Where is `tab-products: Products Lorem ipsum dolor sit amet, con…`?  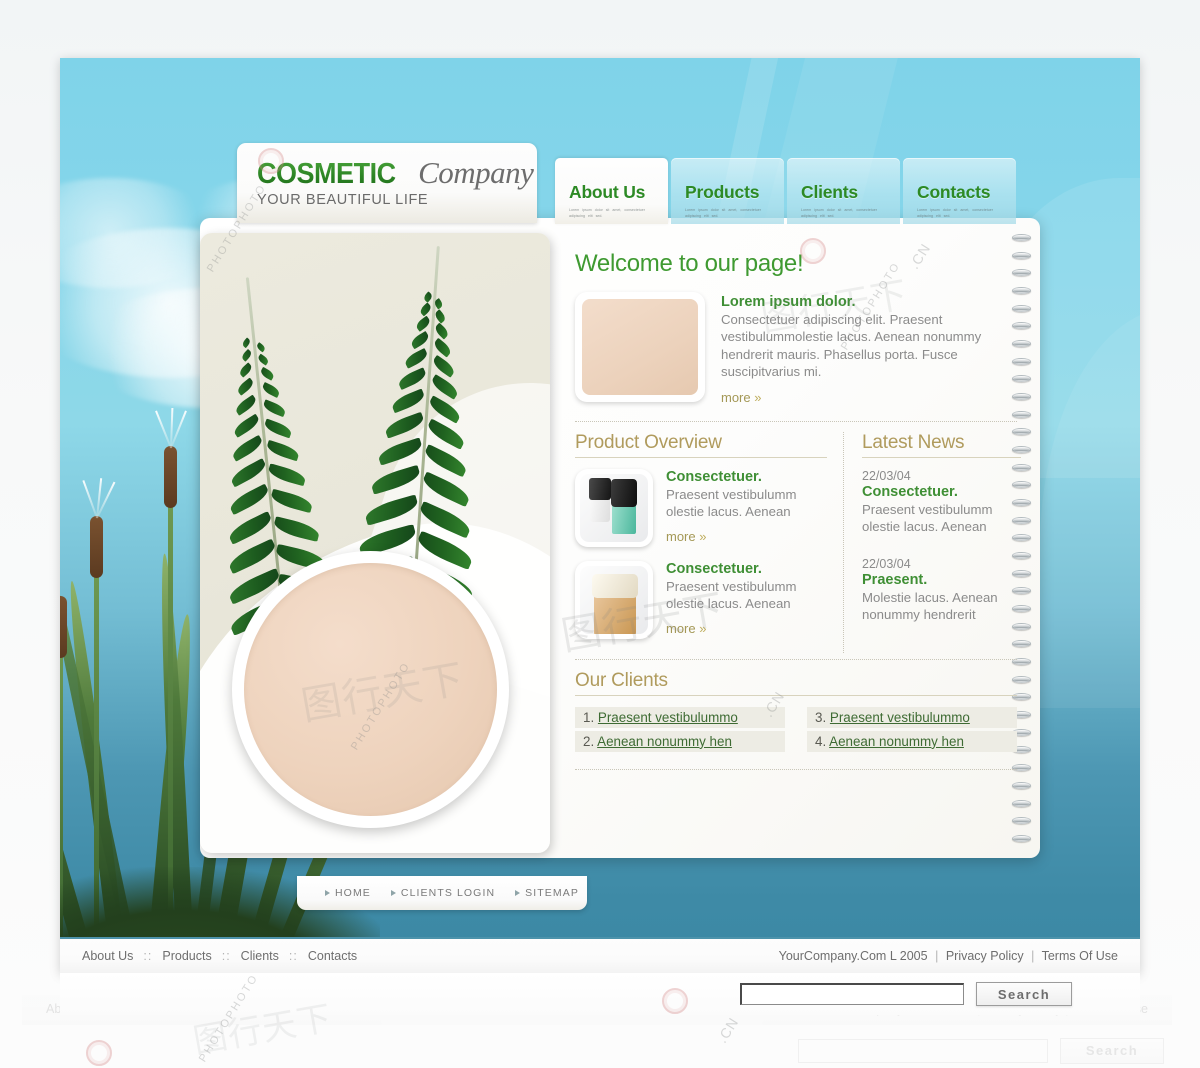
tab-products: Products Lorem ipsum dolor sit amet, con… is located at coordinates (727, 191).